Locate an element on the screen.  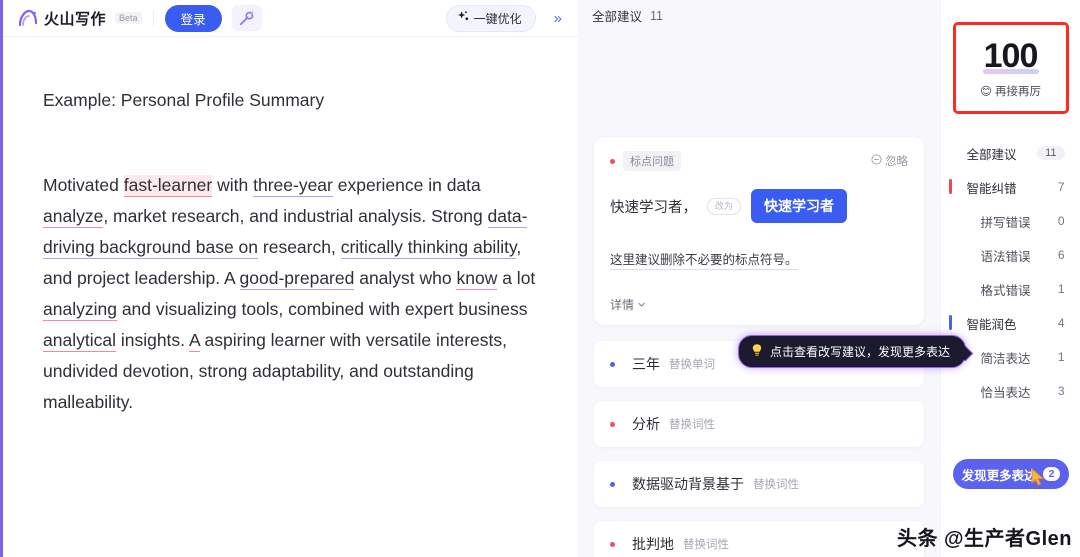
brand-name: 火山写作 is located at coordinates (75, 19).